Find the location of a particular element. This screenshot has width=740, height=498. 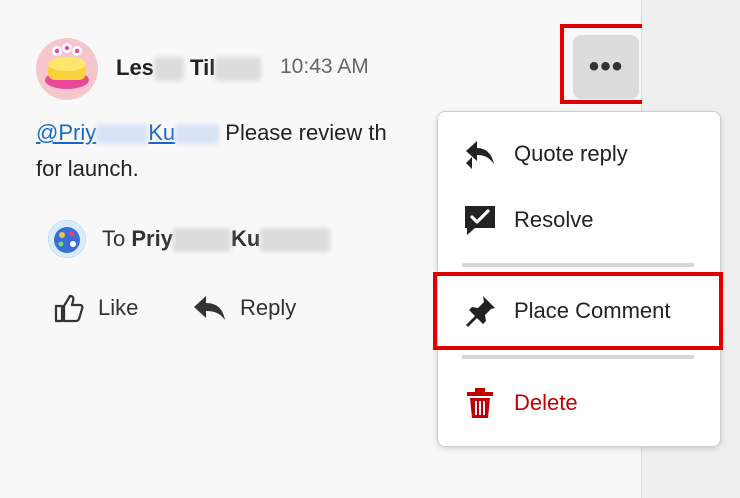

comment-text: @Priy Ku Please review th for launch. is located at coordinates (246, 151).